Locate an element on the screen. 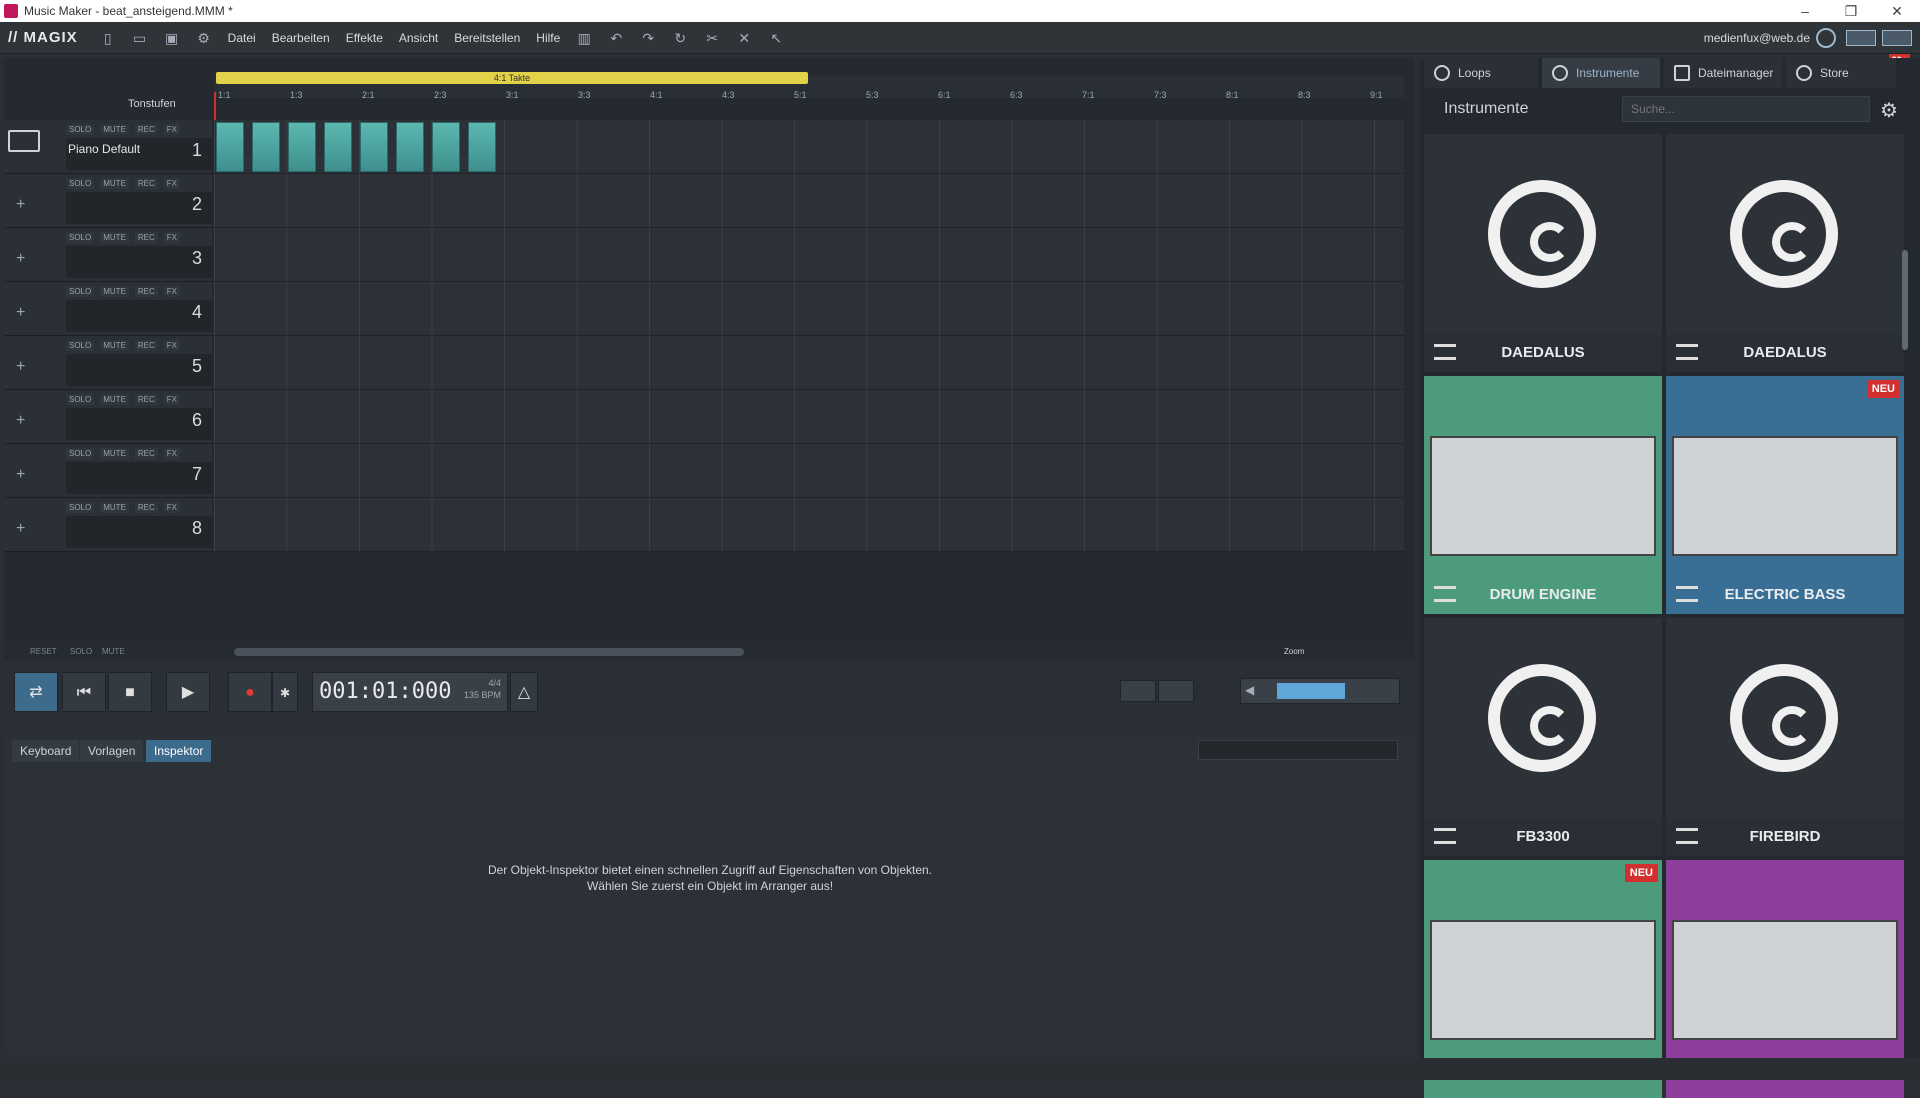  settings-icon: ⚙ is located at coordinates (204, 38).